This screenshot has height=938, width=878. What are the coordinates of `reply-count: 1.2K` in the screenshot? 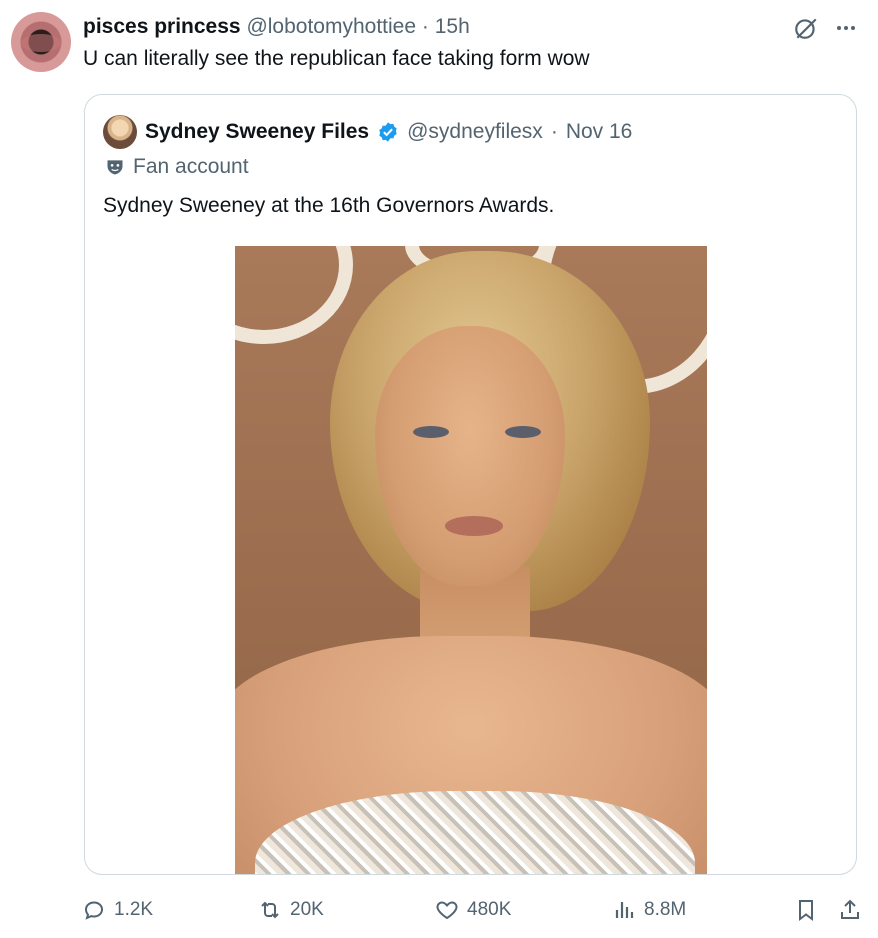 It's located at (134, 909).